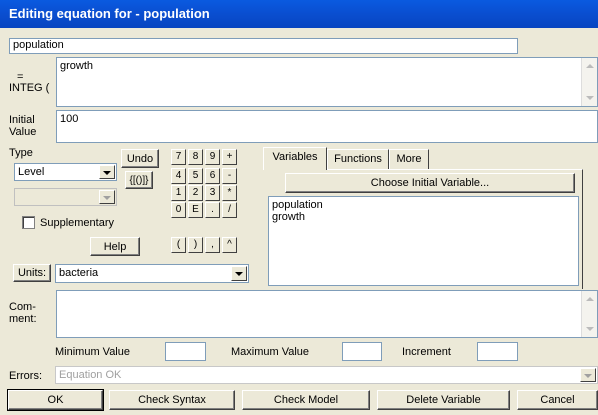 This screenshot has height=415, width=598. I want to click on keypad-key: 4, so click(178, 176).